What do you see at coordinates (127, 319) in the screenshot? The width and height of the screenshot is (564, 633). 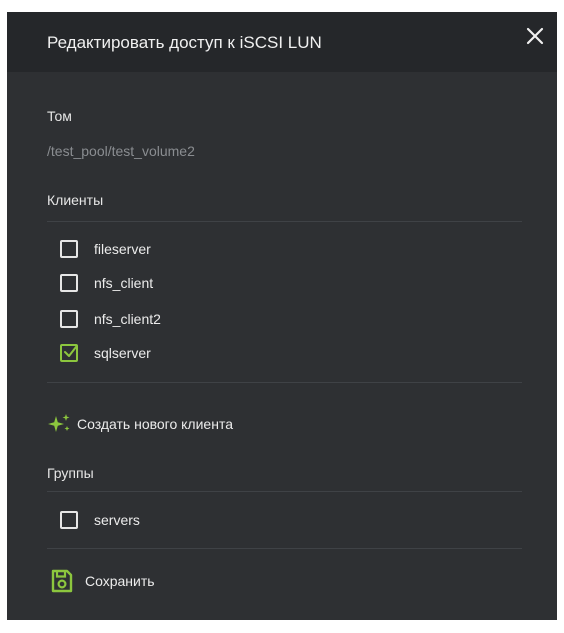 I see `client-label: nfs_client2` at bounding box center [127, 319].